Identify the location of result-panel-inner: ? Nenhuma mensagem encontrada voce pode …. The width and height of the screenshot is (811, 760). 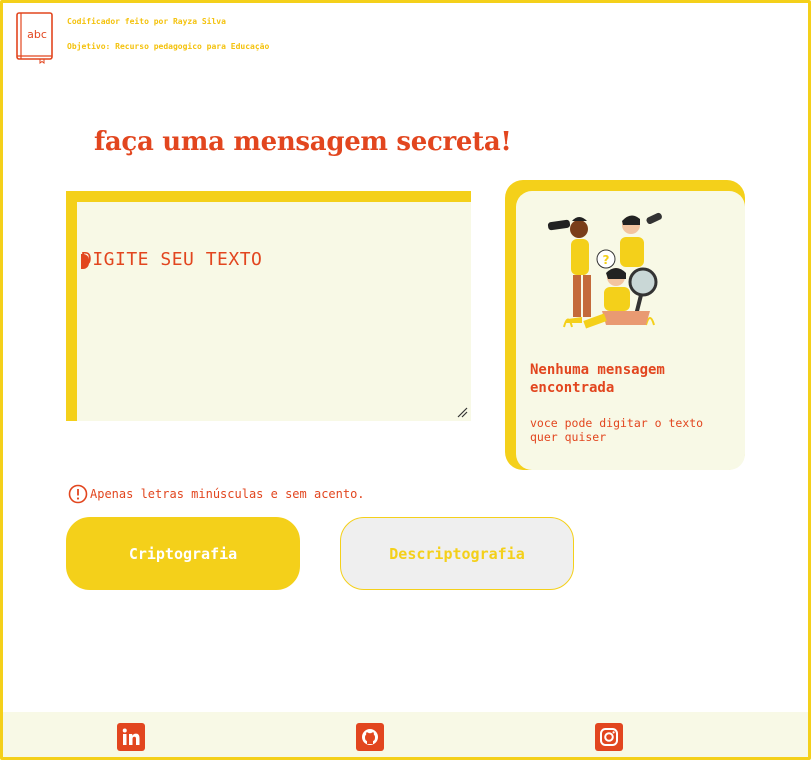
(630, 330).